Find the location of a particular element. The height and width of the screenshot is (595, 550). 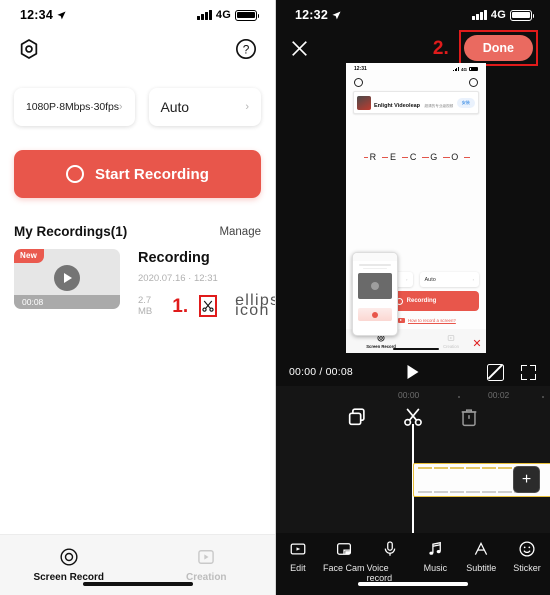

inner-phone-card is located at coordinates (375, 286).